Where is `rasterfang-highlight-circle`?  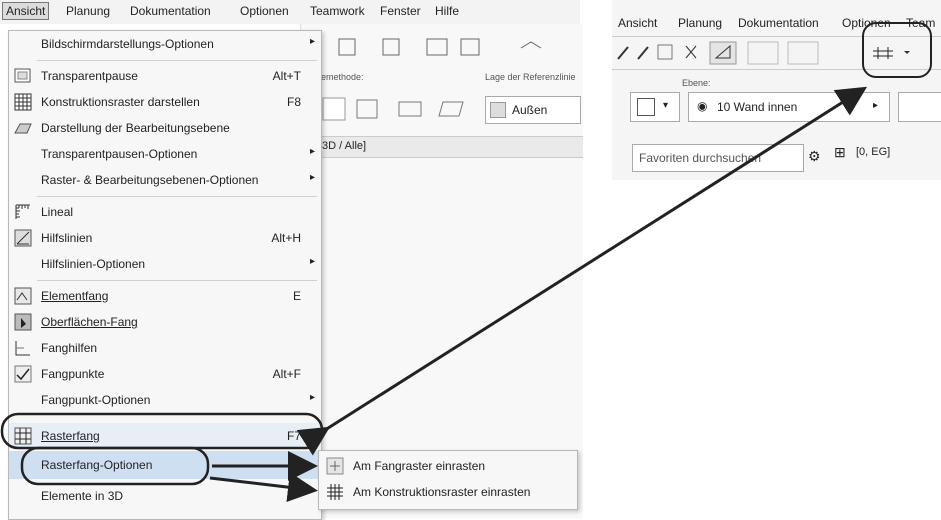
rasterfang-highlight-circle is located at coordinates (162, 431).